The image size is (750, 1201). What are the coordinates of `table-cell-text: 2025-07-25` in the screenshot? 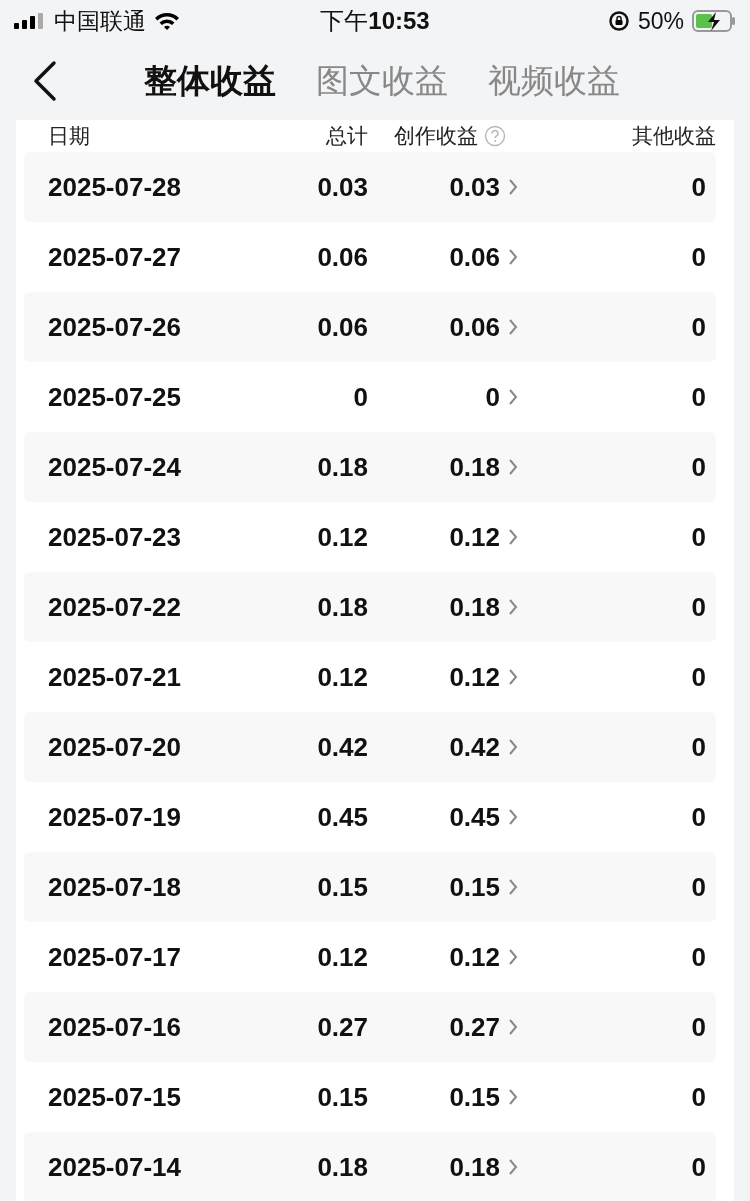 It's located at (115, 397).